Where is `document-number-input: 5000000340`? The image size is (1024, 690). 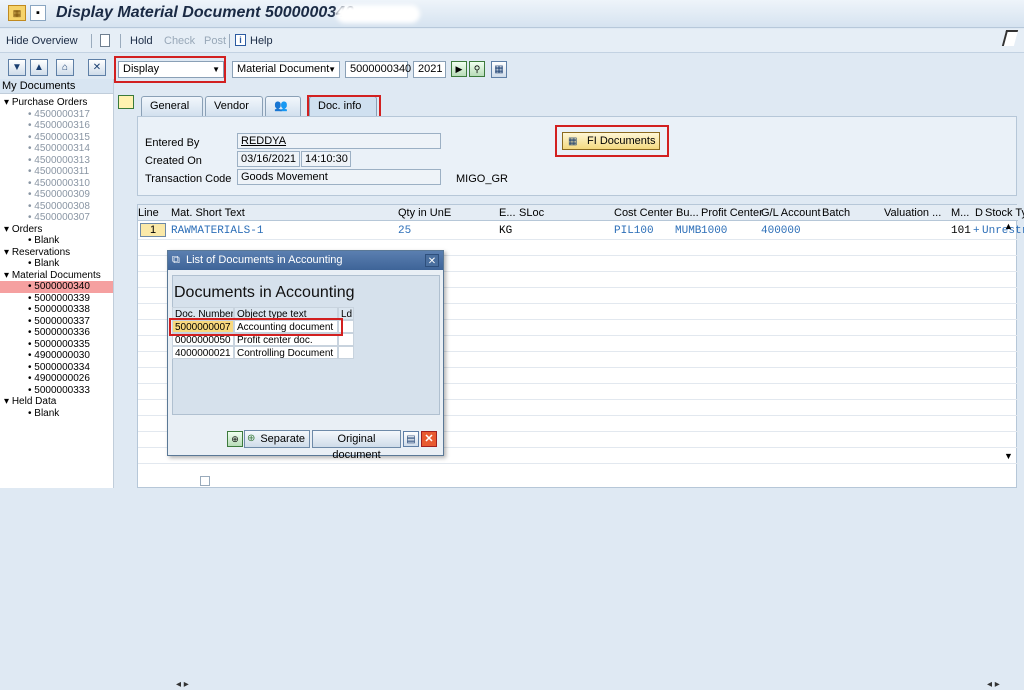
document-number-input: 5000000340 is located at coordinates (378, 69).